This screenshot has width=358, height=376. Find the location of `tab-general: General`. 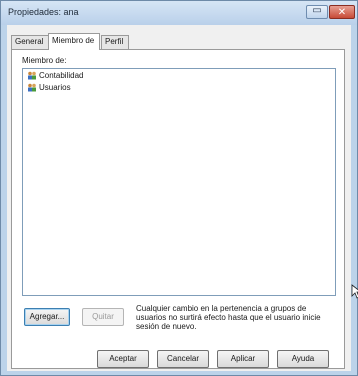

tab-general: General is located at coordinates (30, 42).